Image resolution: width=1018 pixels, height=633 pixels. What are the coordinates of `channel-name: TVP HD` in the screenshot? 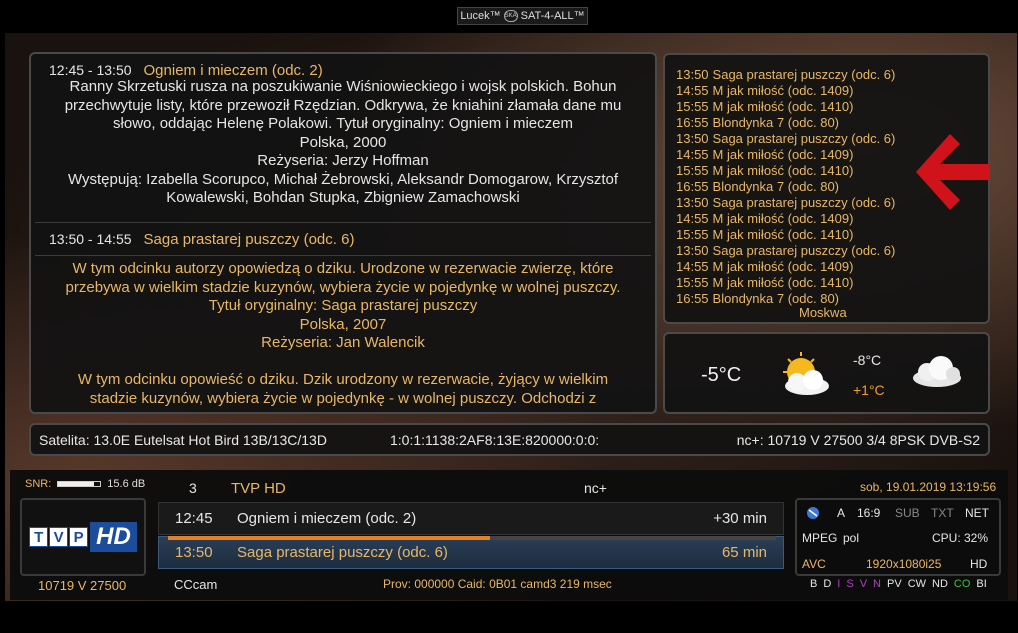 It's located at (258, 488).